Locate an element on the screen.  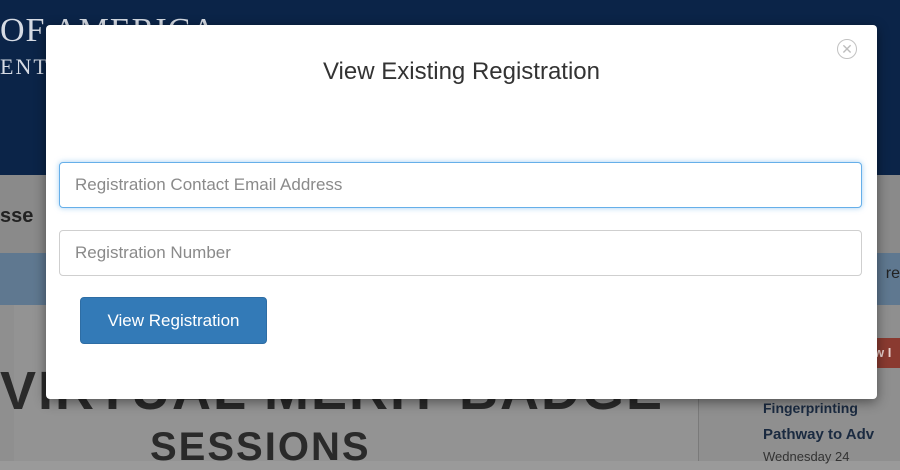
registration-number-field is located at coordinates (460, 253).